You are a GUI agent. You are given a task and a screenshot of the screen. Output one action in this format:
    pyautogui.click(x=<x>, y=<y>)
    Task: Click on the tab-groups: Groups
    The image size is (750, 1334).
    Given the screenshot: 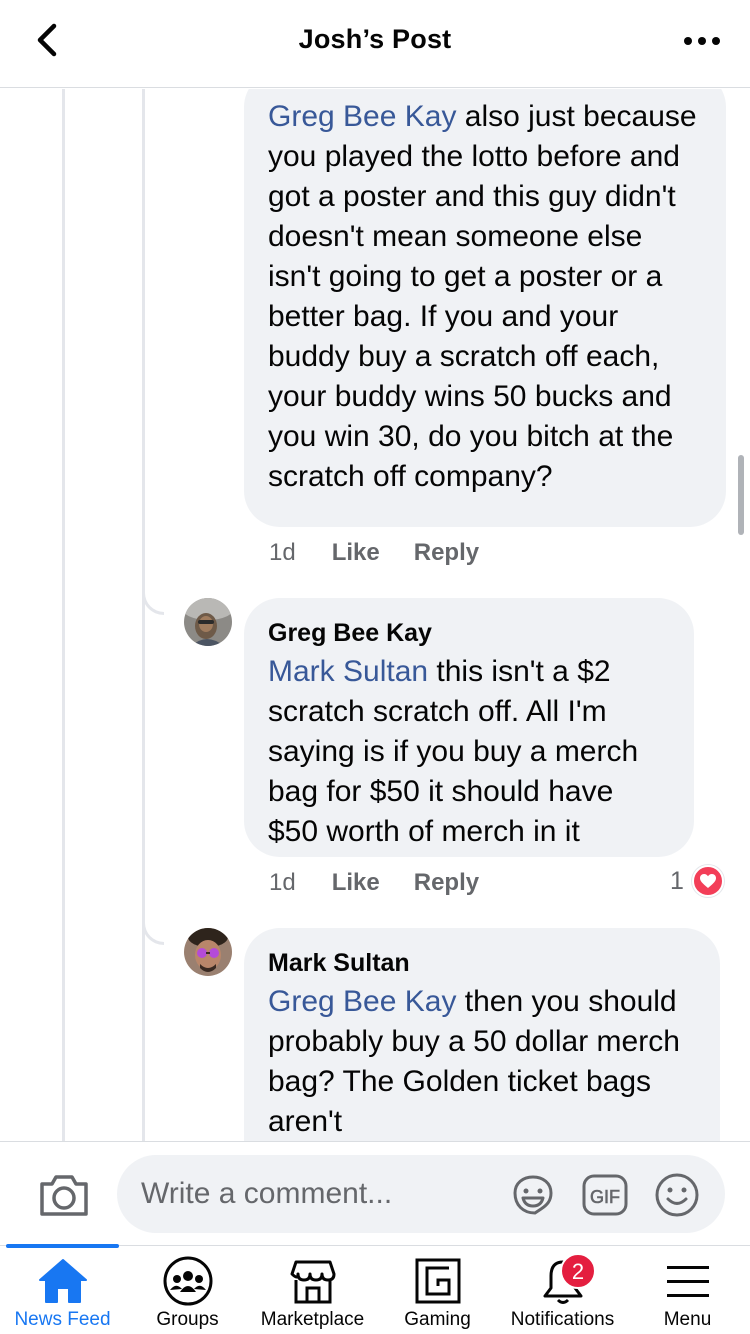 What is the action you would take?
    pyautogui.click(x=187, y=1290)
    